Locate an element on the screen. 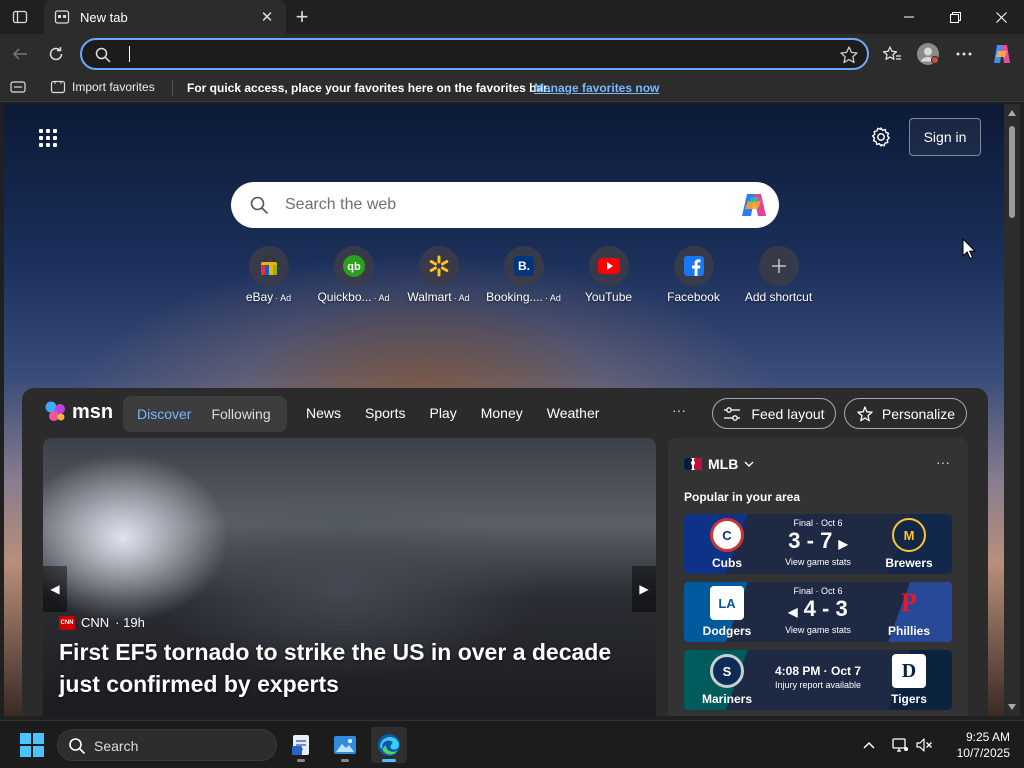 Image resolution: width=1024 pixels, height=768 pixels. carousel-prev-button: ◀ is located at coordinates (55, 589).